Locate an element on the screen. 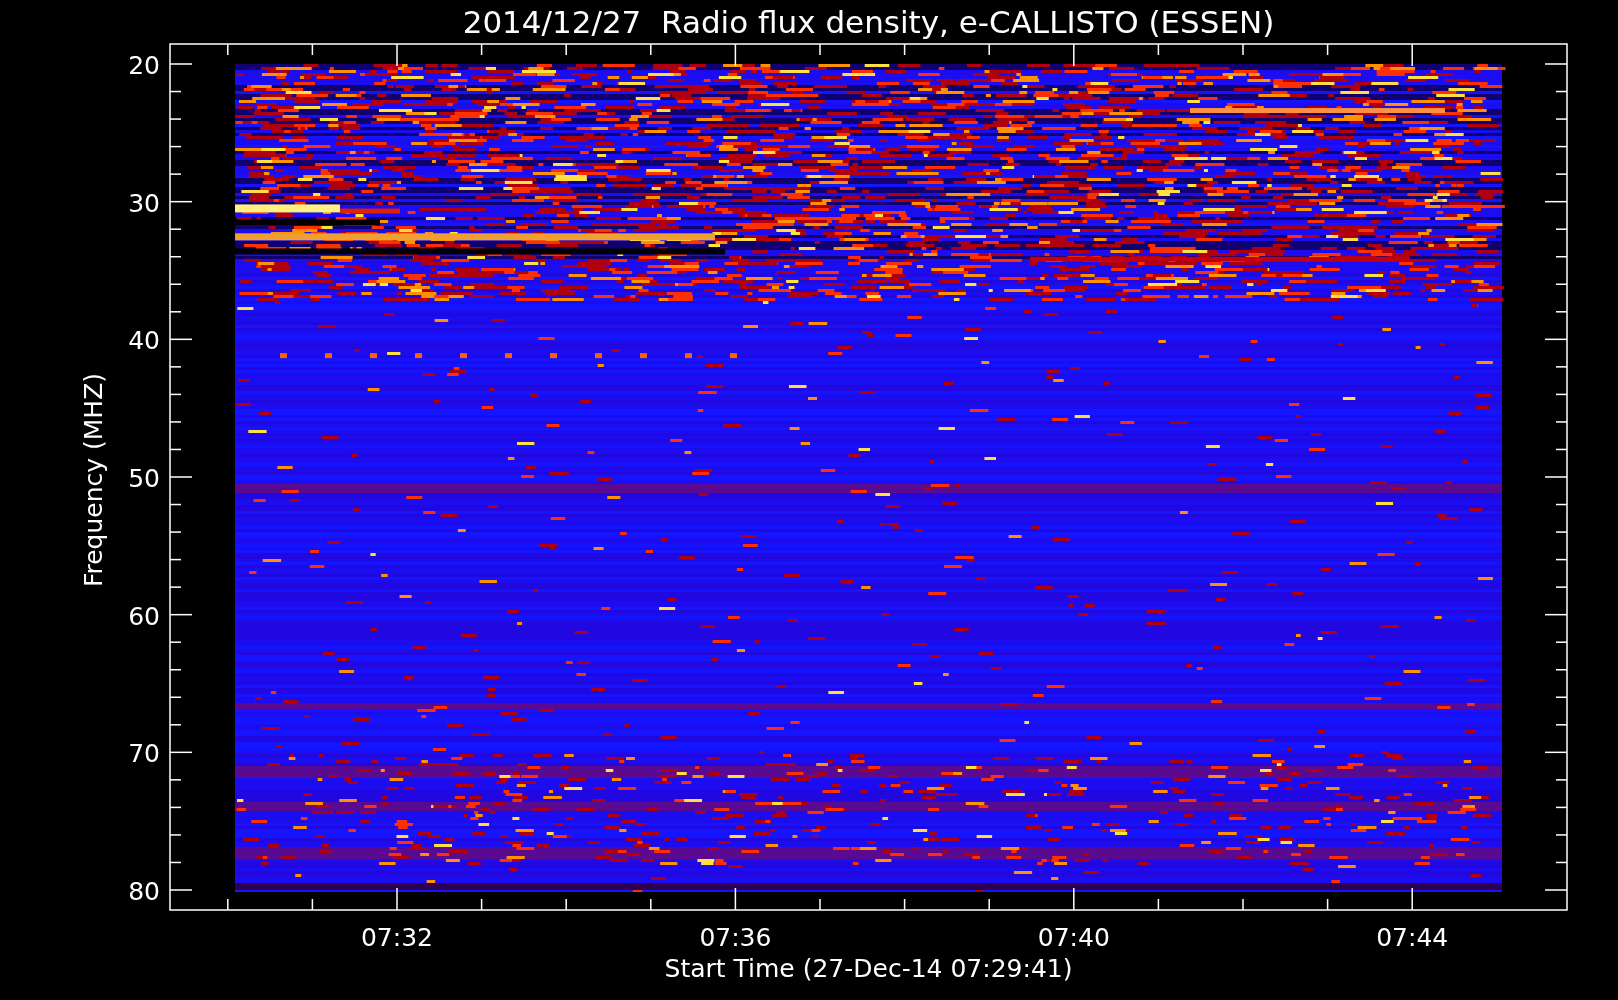  x-tick-label: 07:32 is located at coordinates (397, 937).